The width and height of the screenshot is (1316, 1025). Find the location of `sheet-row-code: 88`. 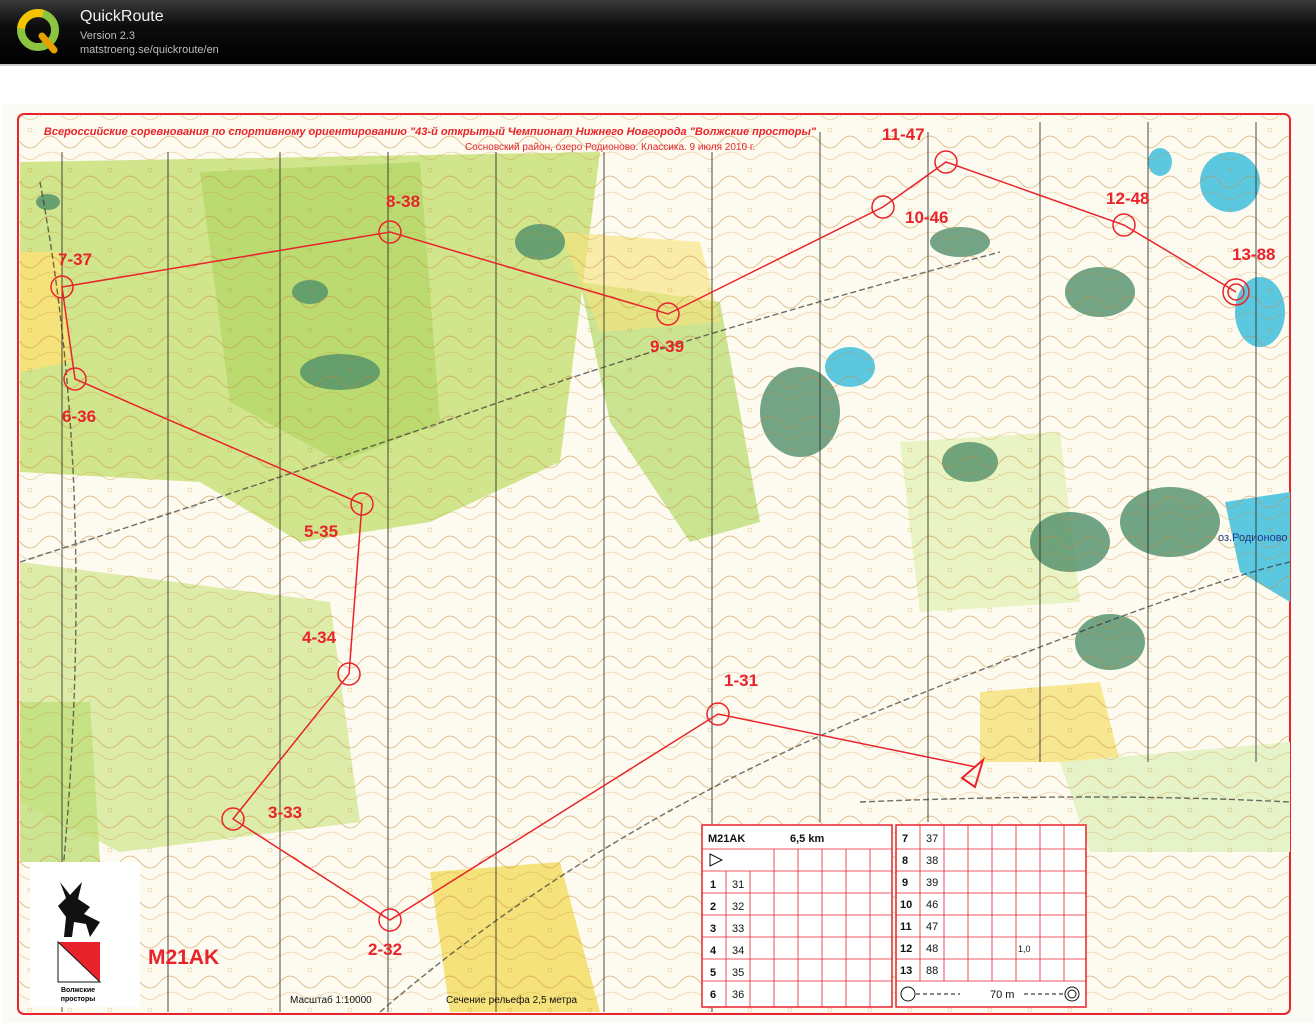

sheet-row-code: 88 is located at coordinates (932, 971).